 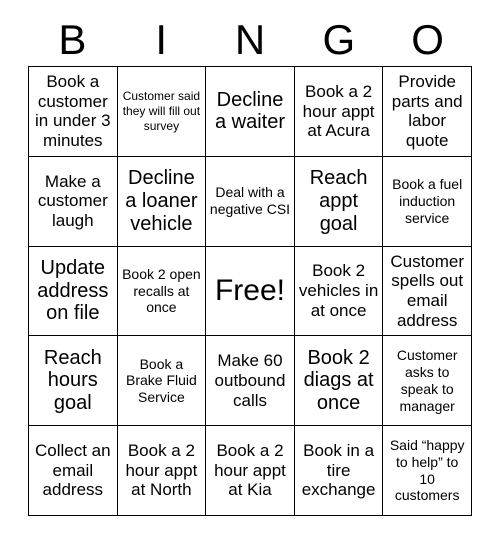 I want to click on bingo-square: Decline a loaner vehicle, so click(x=162, y=201).